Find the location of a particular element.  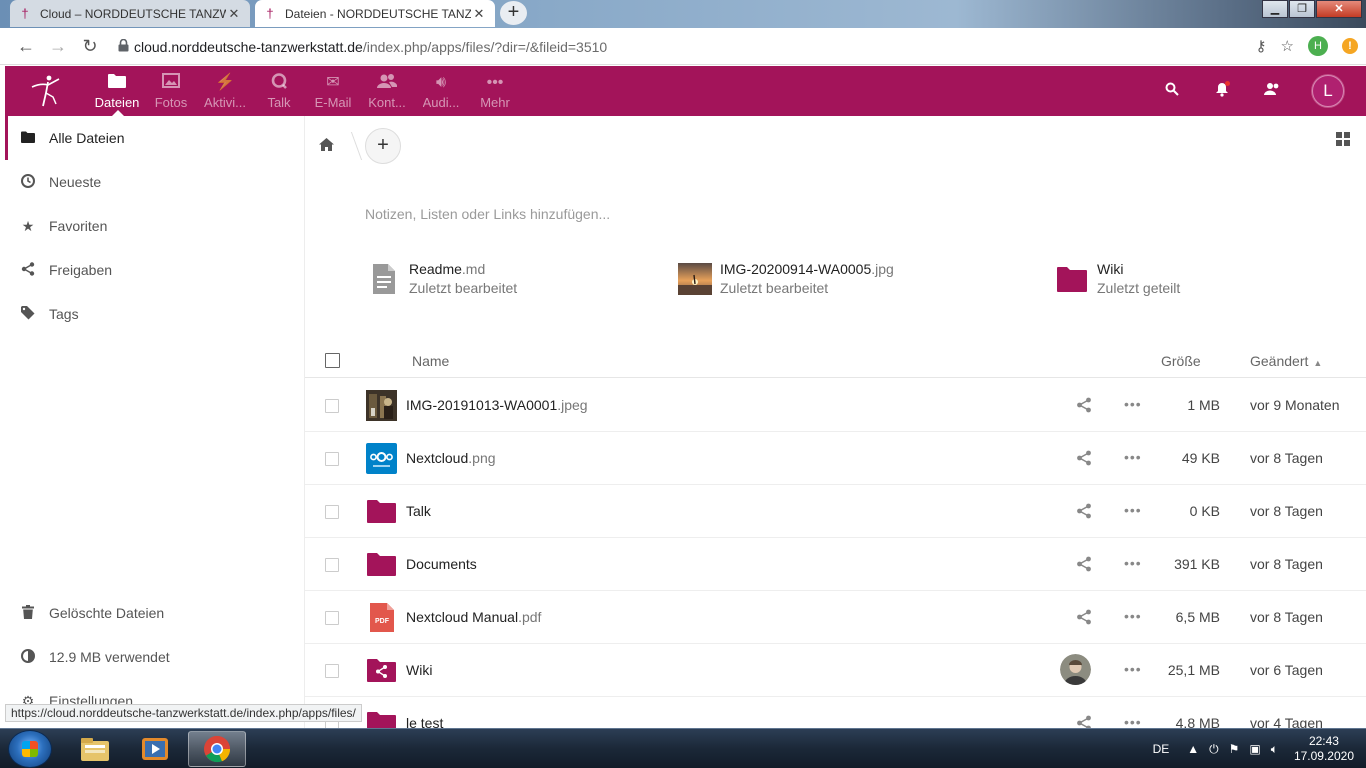

table-row: Wiki ••• 25,1 MB vor 6 Tagen is located at coordinates (835, 670).